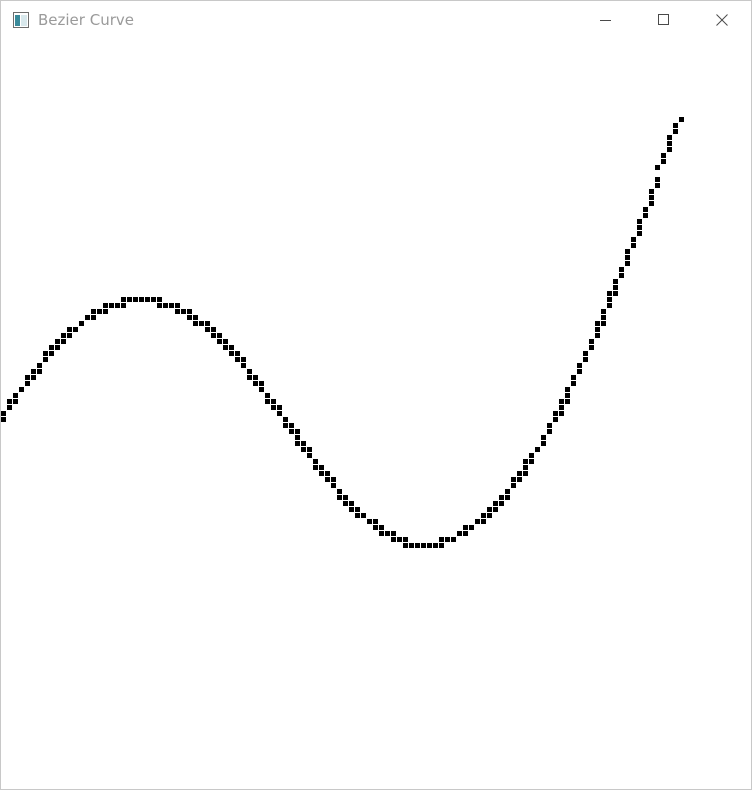  Describe the element at coordinates (606, 20) in the screenshot. I see `minimize-button` at that location.